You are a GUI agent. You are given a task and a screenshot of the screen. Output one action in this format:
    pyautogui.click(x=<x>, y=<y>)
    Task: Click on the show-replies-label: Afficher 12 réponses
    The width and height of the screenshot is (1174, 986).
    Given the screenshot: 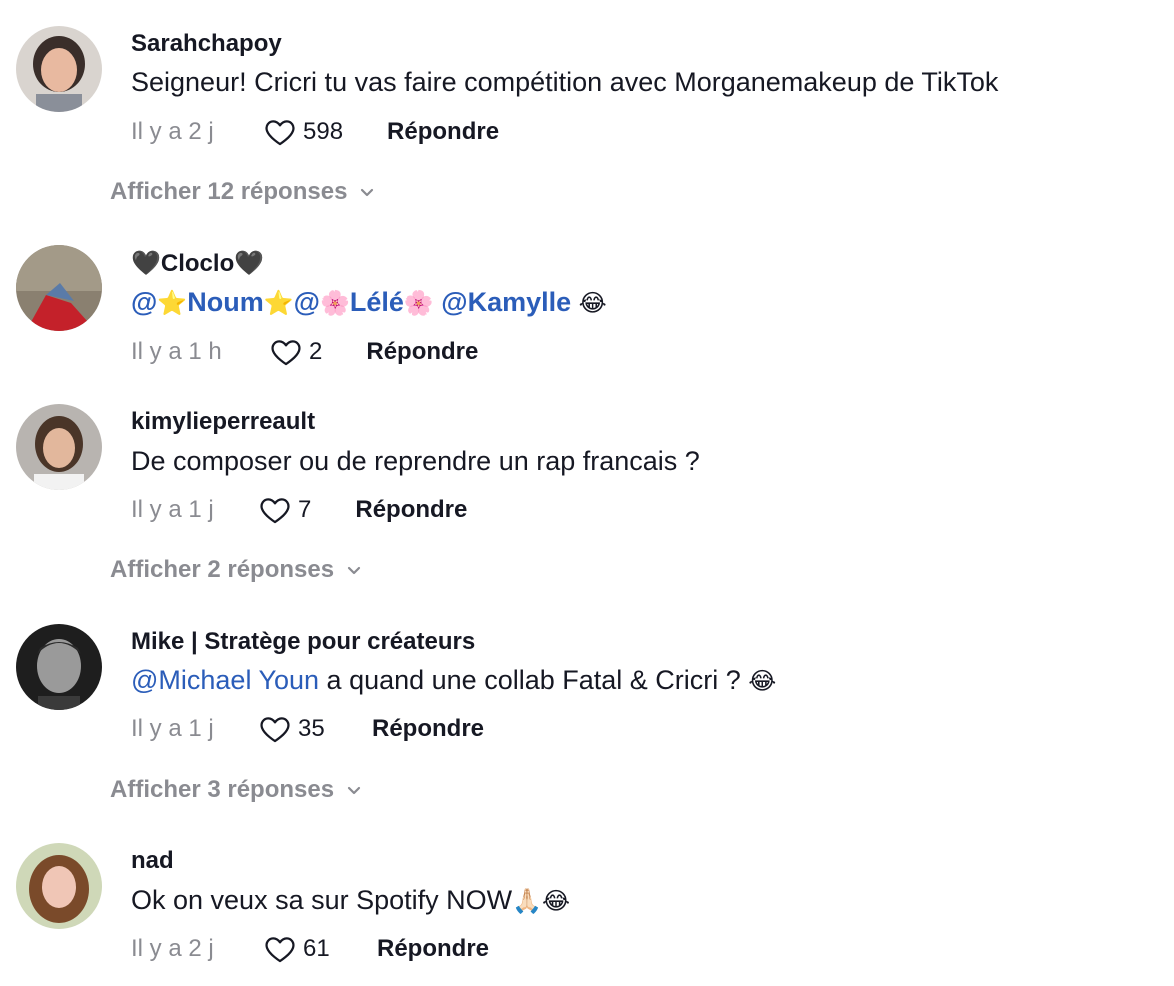 What is the action you would take?
    pyautogui.click(x=229, y=191)
    